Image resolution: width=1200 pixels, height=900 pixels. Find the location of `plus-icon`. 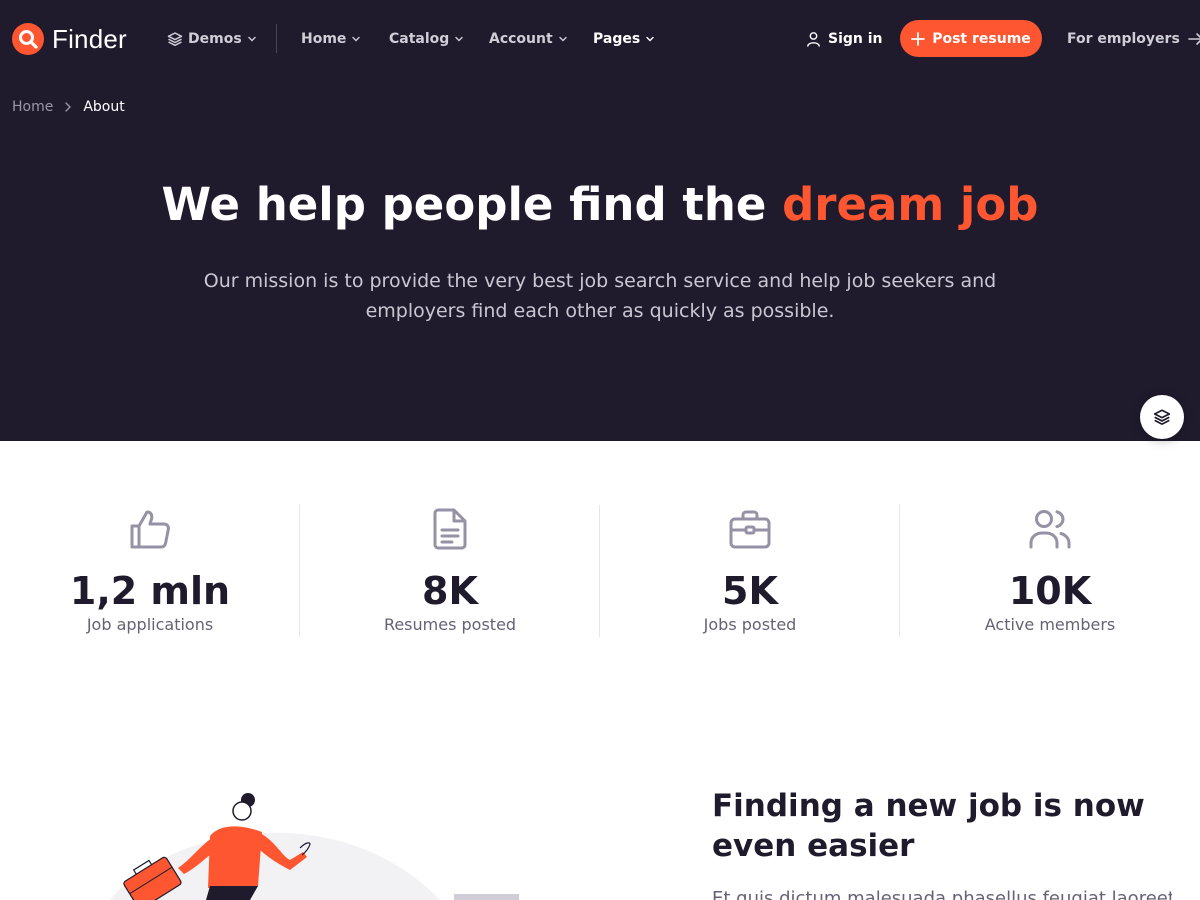

plus-icon is located at coordinates (918, 38).